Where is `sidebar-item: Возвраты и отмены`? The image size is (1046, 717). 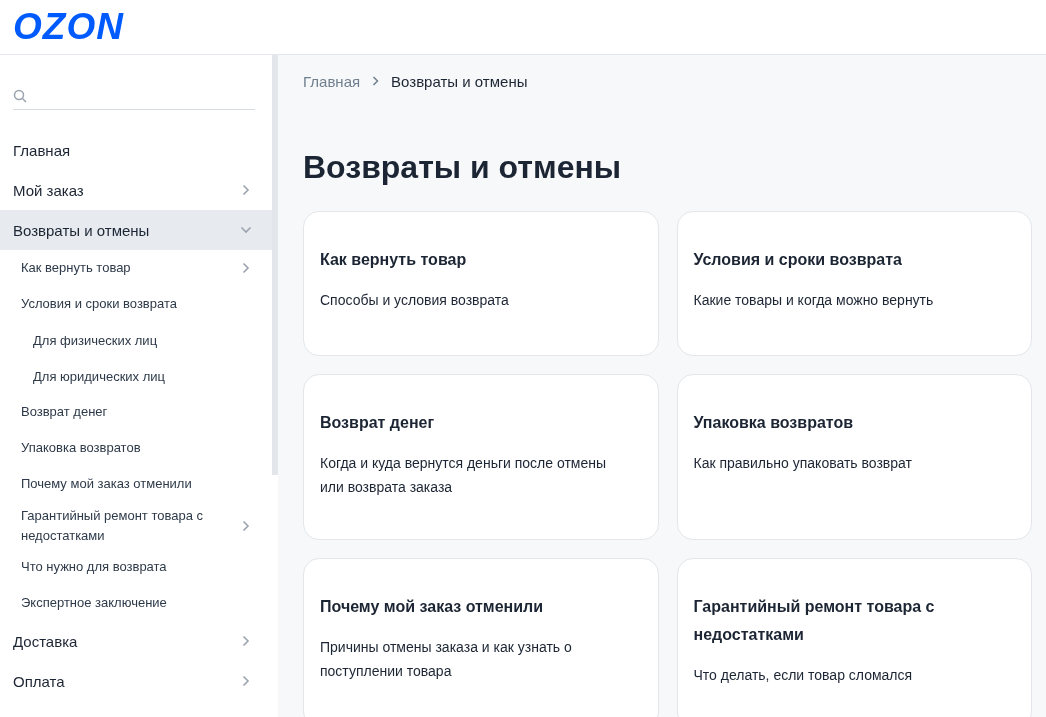 sidebar-item: Возвраты и отмены is located at coordinates (136, 230).